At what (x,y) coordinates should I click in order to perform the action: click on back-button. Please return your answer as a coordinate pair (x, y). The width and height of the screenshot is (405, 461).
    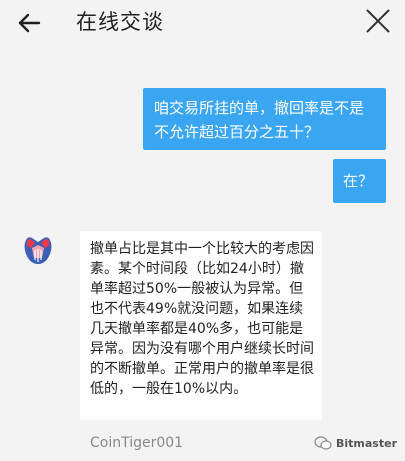
    Looking at the image, I should click on (30, 24).